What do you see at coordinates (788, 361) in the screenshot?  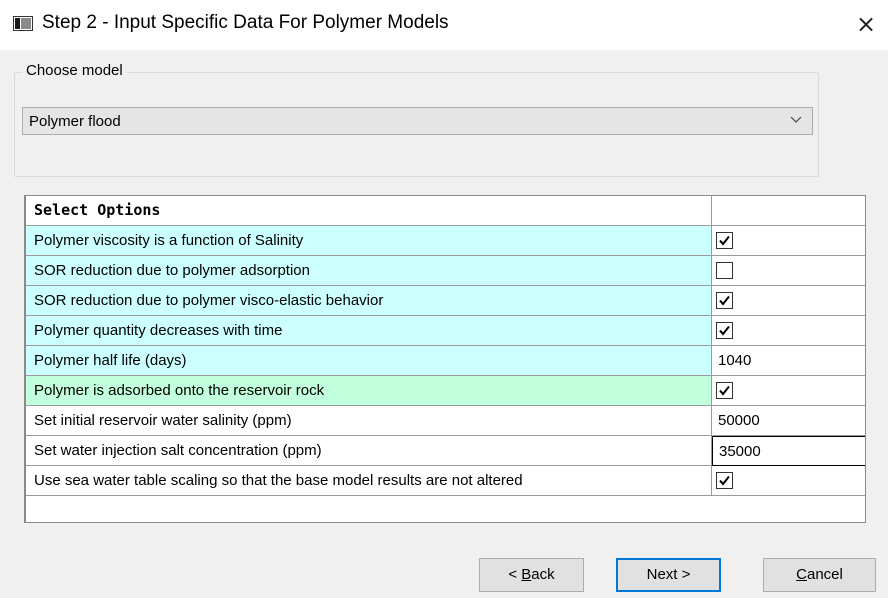 I see `option-value: 1040` at bounding box center [788, 361].